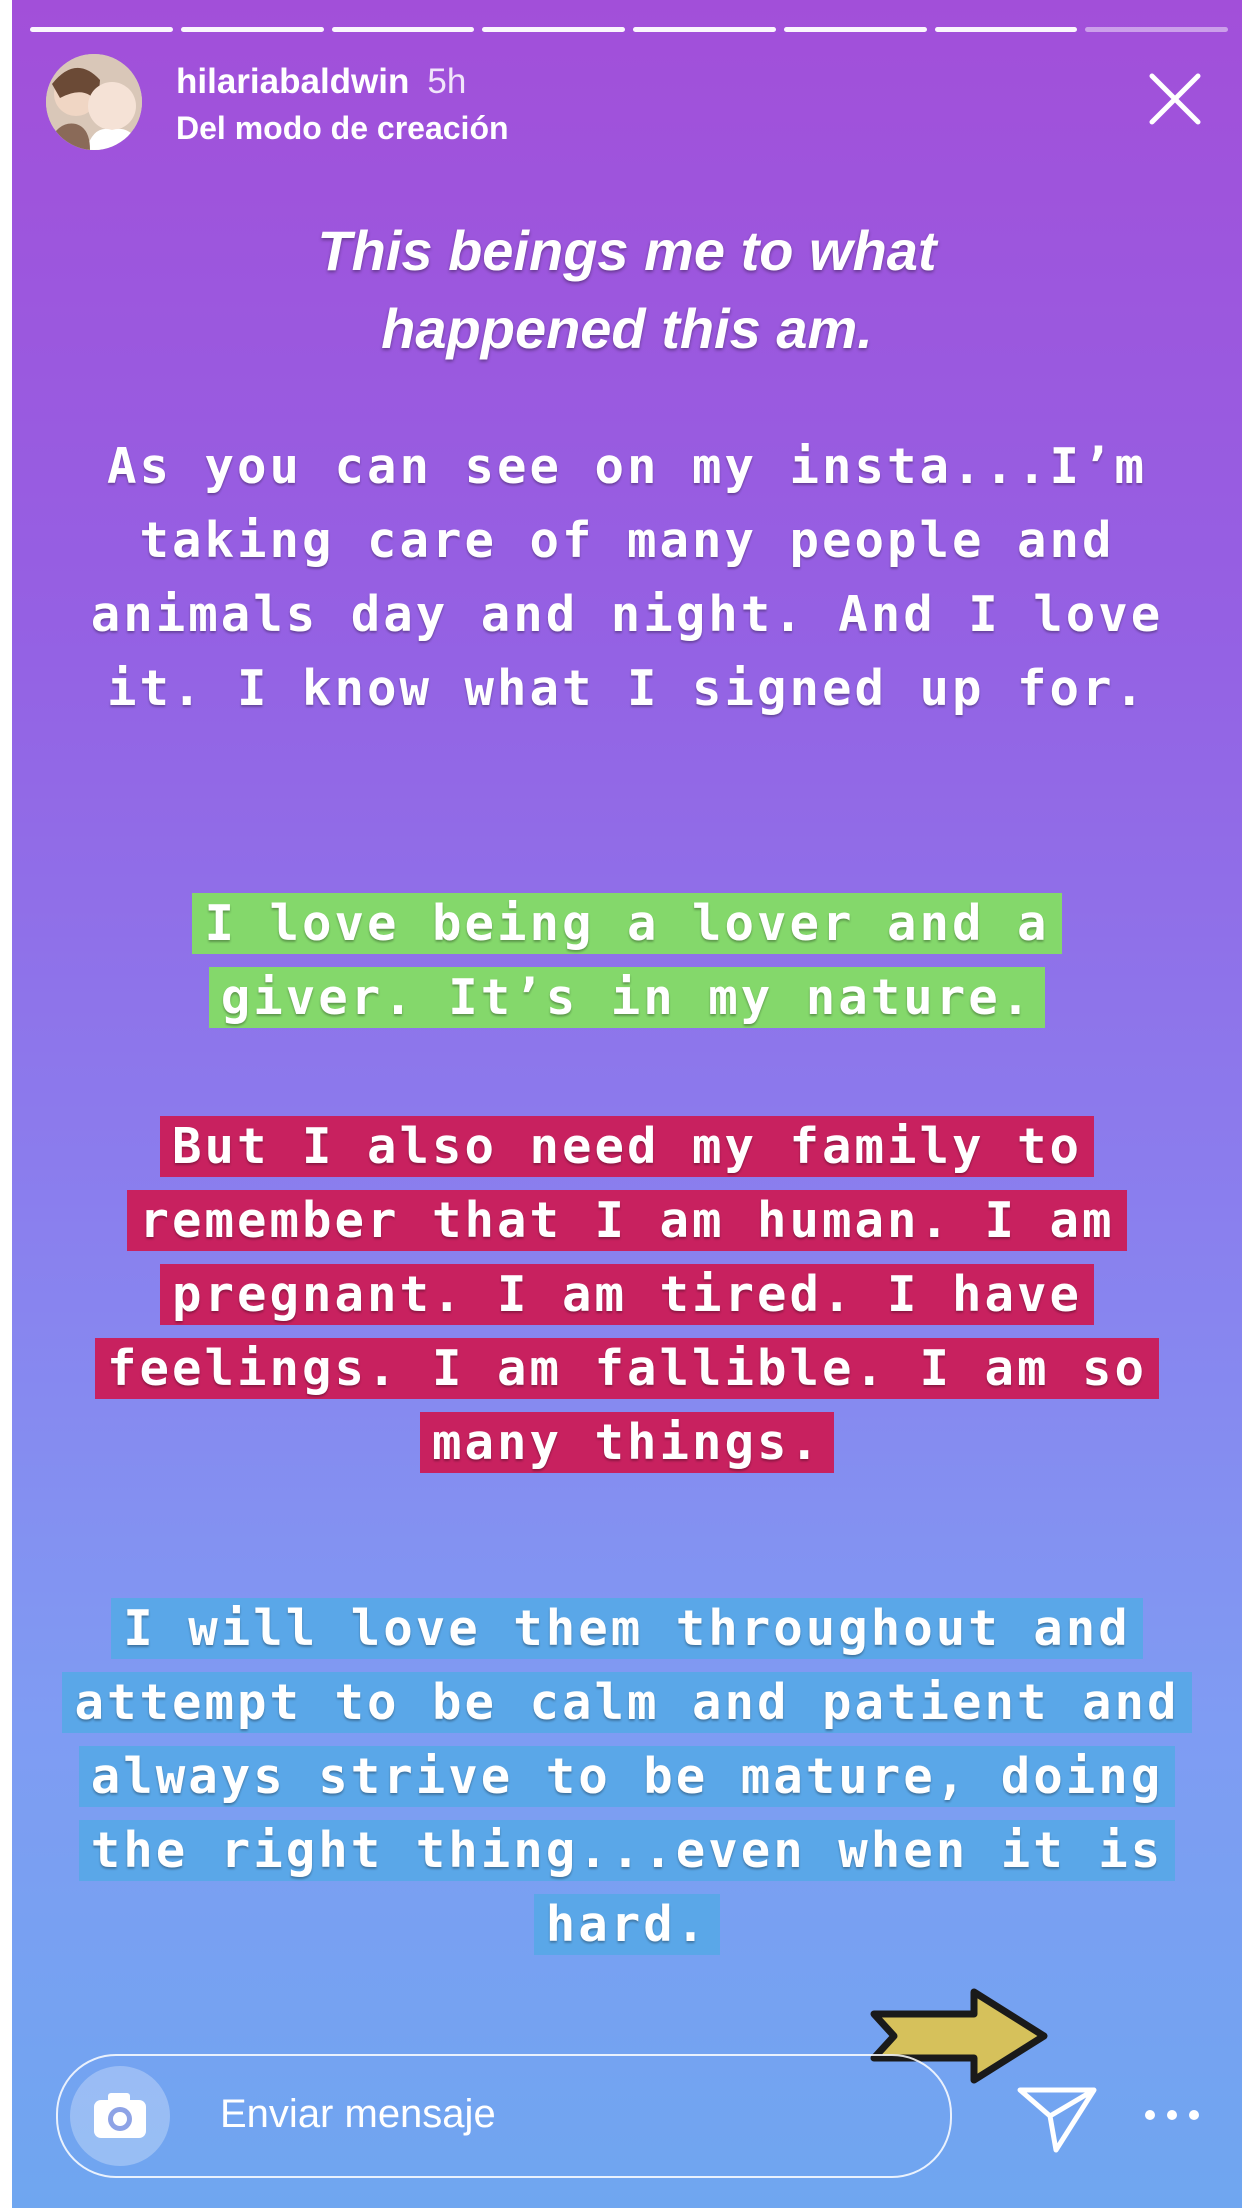 This screenshot has height=2208, width=1242. Describe the element at coordinates (504, 2116) in the screenshot. I see `message-bar: Enviar mensaje` at that location.